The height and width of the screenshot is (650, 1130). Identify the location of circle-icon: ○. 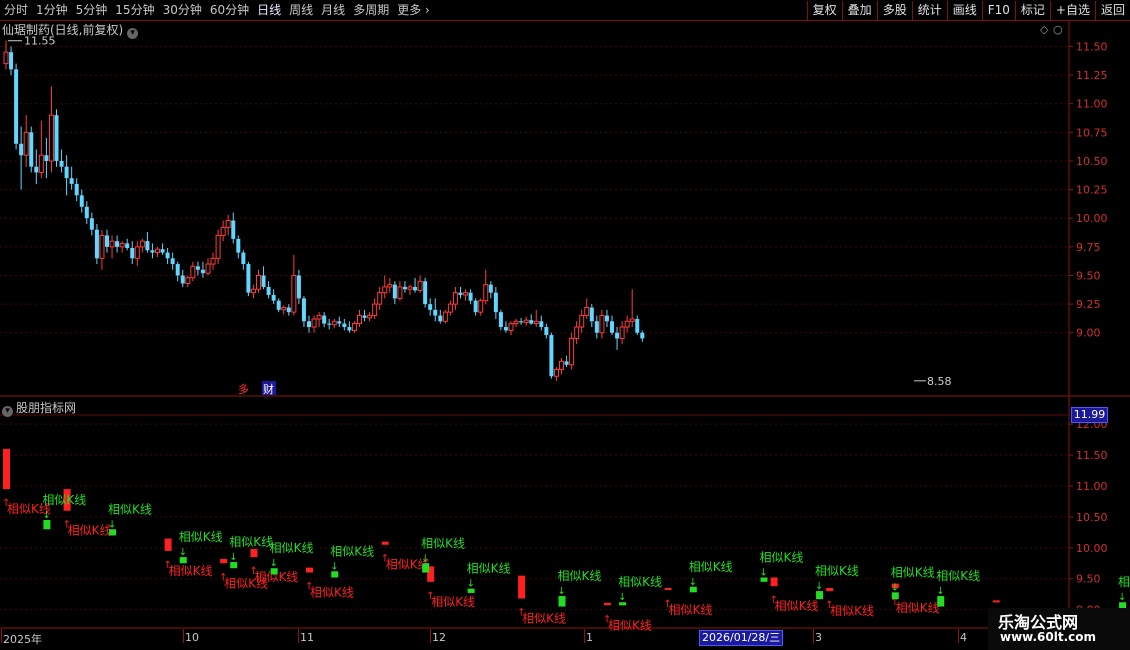
(1058, 29).